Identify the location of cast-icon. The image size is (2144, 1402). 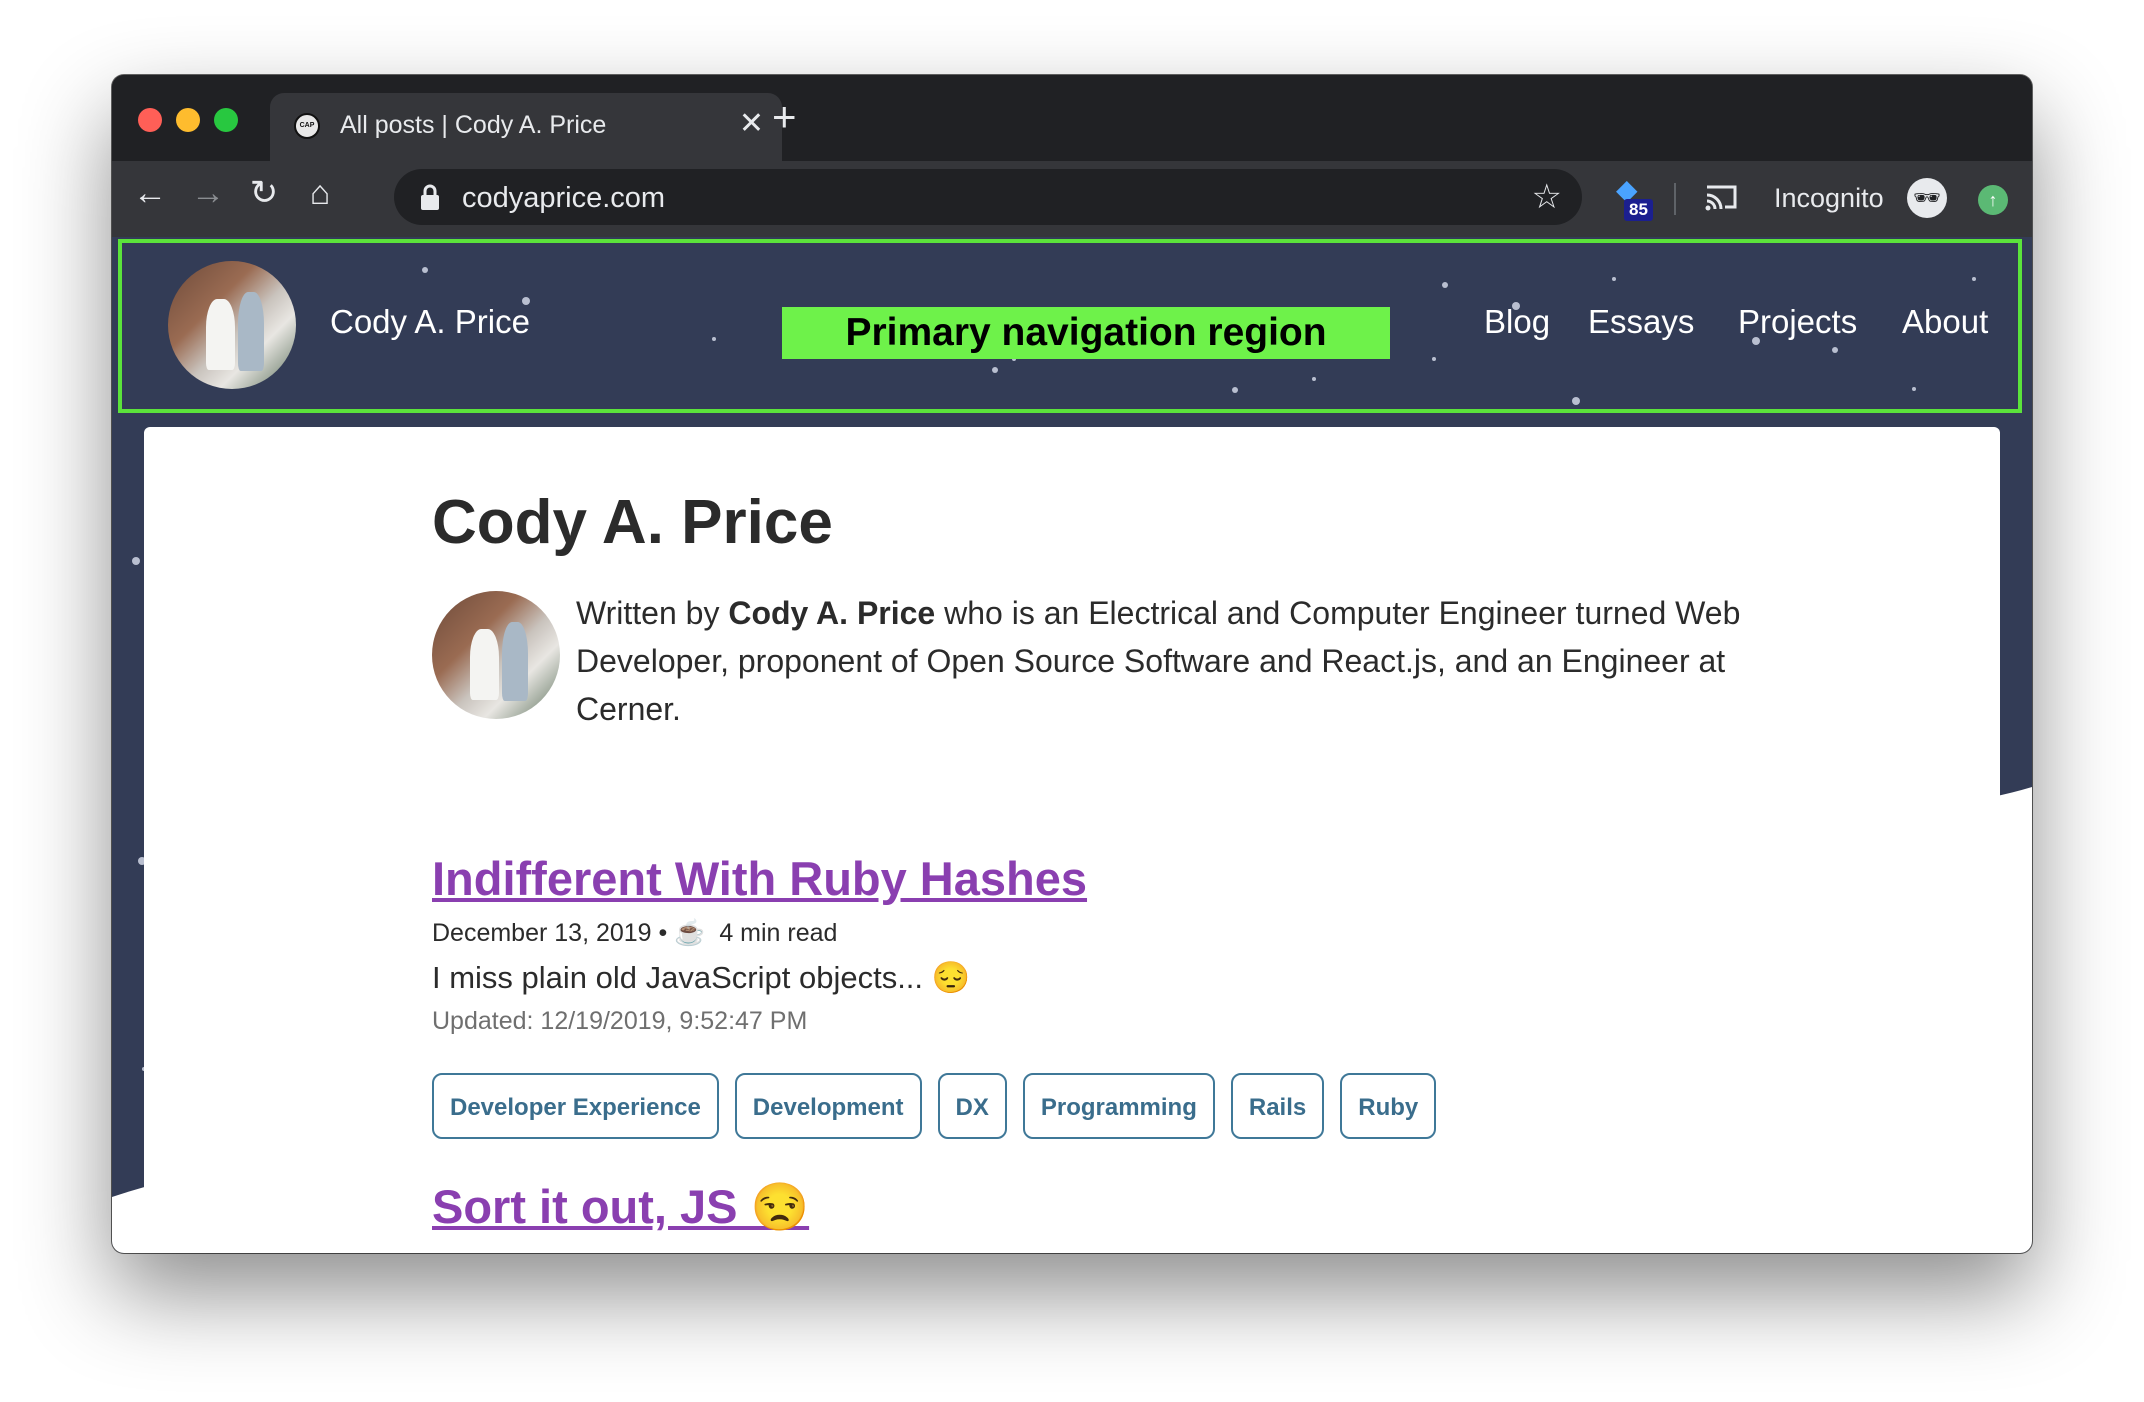
(1721, 197).